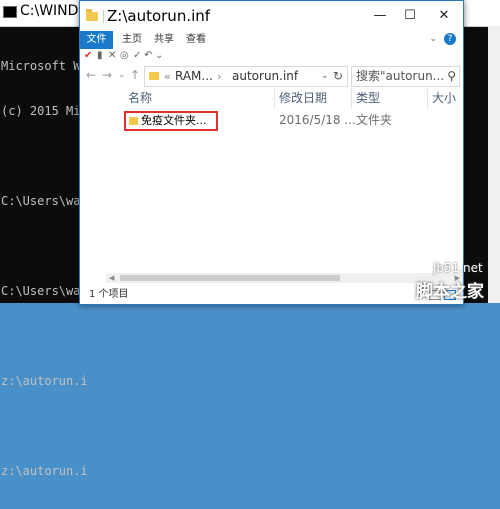 Image resolution: width=500 pixels, height=509 pixels. Describe the element at coordinates (368, 98) in the screenshot. I see `column-header-type: 类型` at that location.